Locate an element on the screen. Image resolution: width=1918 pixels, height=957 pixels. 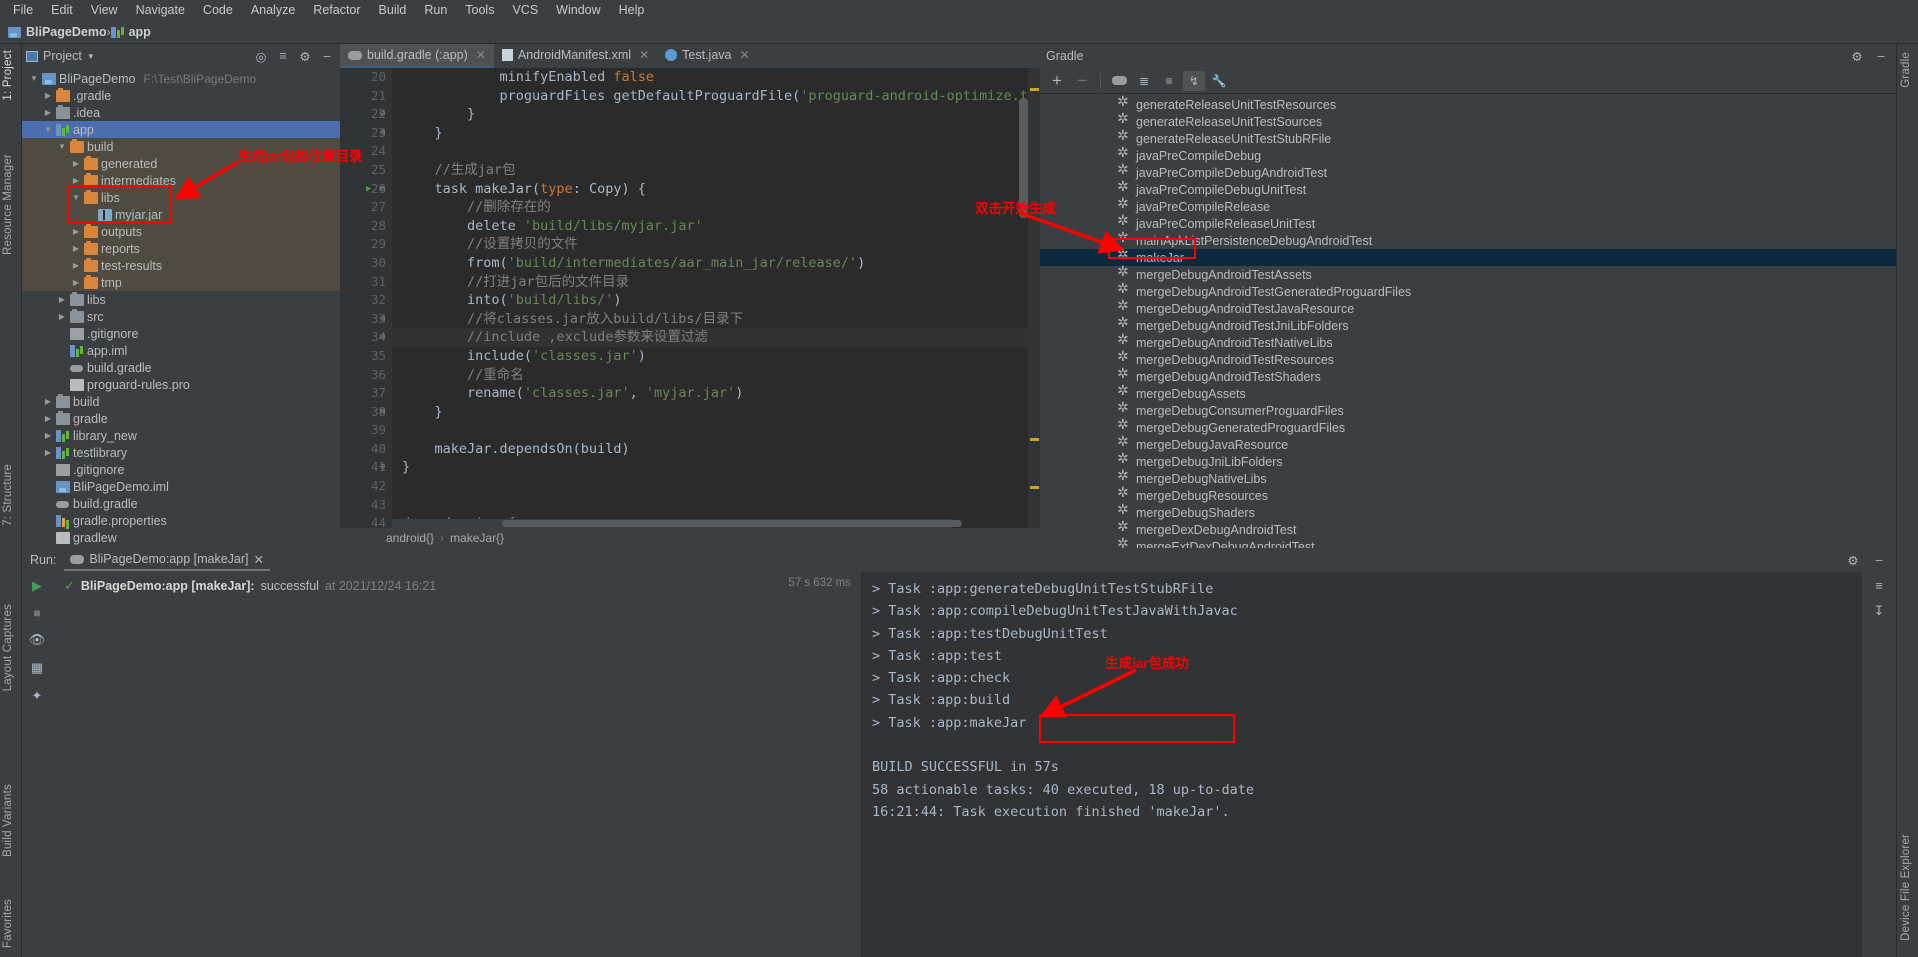
menu-item-analyze: Analyze is located at coordinates (273, 10).